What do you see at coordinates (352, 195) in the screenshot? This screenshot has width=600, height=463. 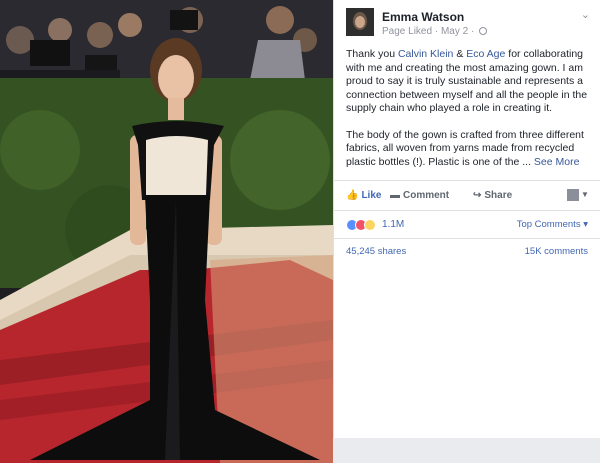 I see `thumbs-up-icon: 👍` at bounding box center [352, 195].